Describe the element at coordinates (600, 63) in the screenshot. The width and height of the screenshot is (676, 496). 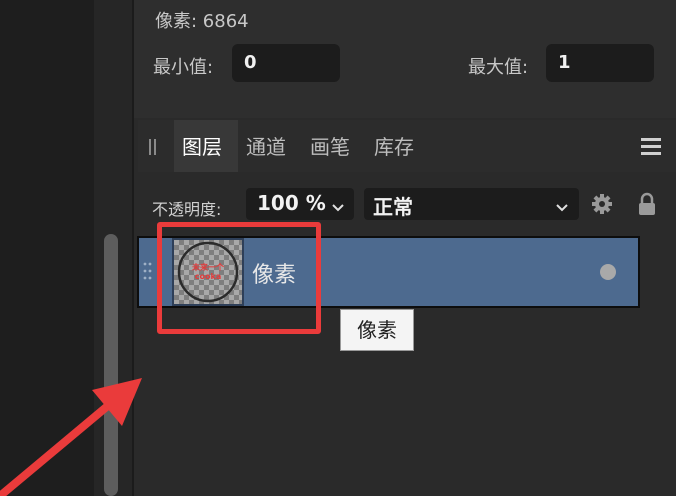
I see `max-value-field: 1` at that location.